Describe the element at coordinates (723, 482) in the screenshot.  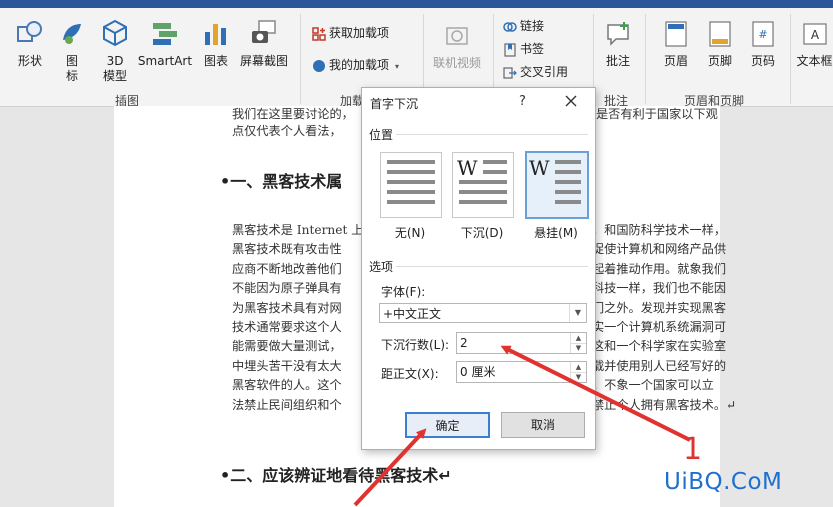
I see `watermark-logo: UiBQ.CoM` at that location.